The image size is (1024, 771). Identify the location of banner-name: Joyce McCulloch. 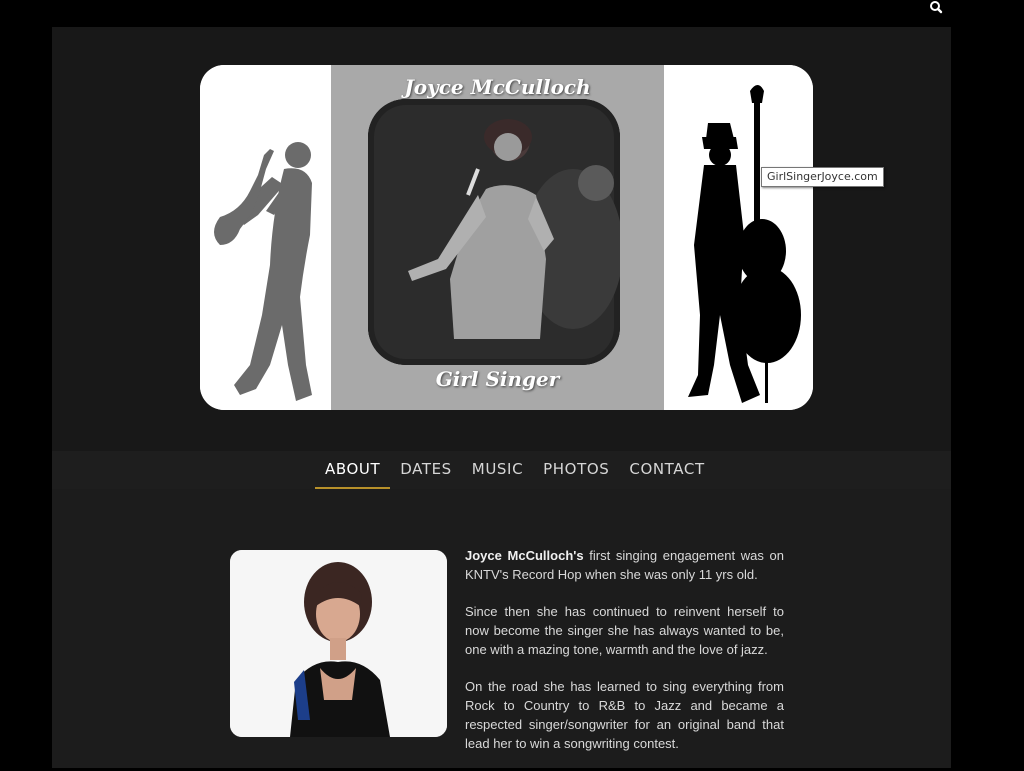
(497, 87).